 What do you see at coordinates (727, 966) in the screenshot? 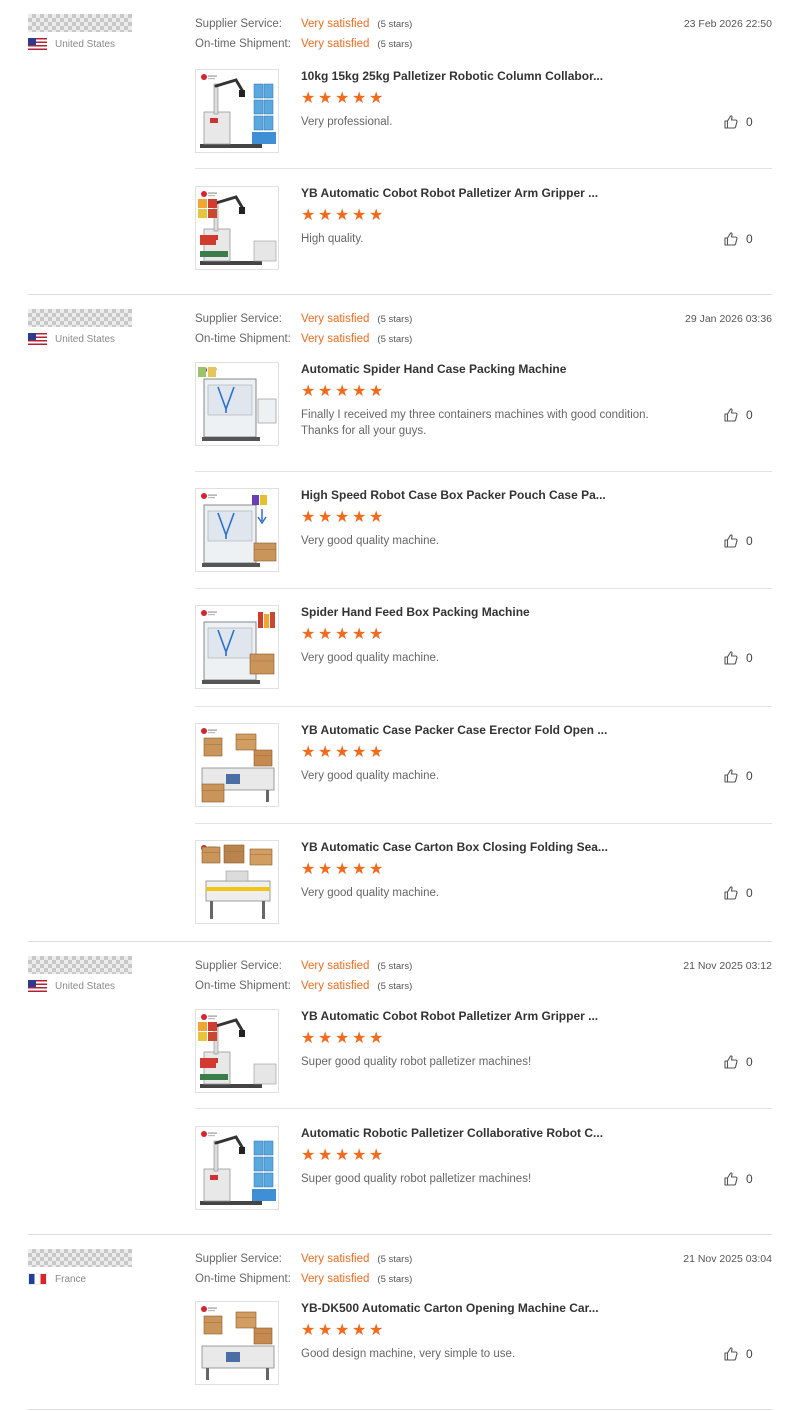
I see `review-date: 21 Nov 2025 03:12` at bounding box center [727, 966].